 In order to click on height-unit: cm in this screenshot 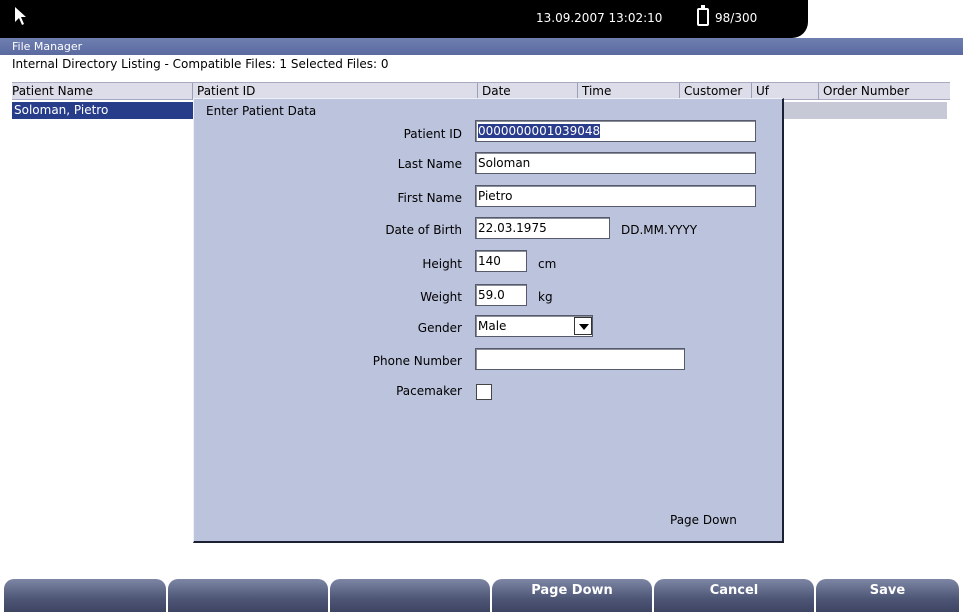, I will do `click(547, 264)`.